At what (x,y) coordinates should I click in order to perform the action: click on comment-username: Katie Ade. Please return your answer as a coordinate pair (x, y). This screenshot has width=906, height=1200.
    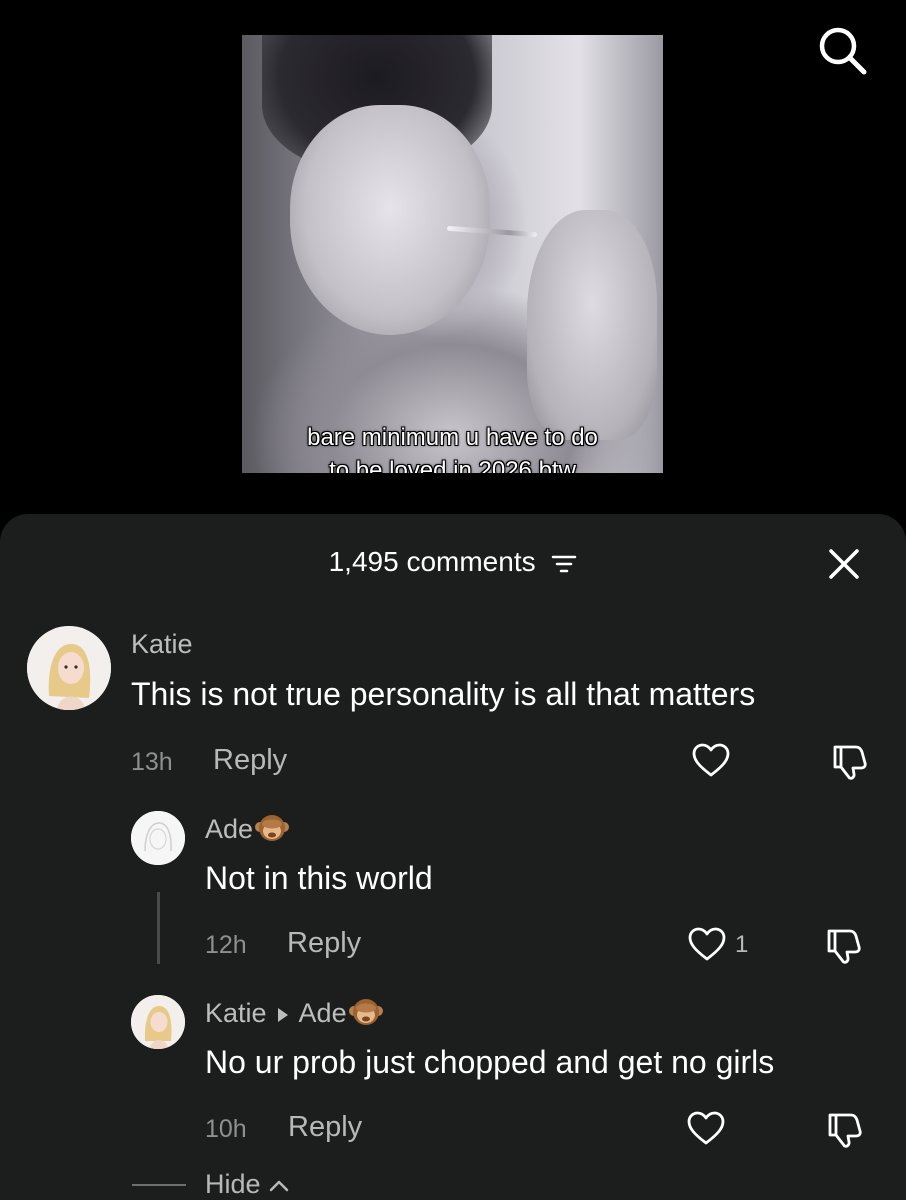
    Looking at the image, I should click on (294, 1012).